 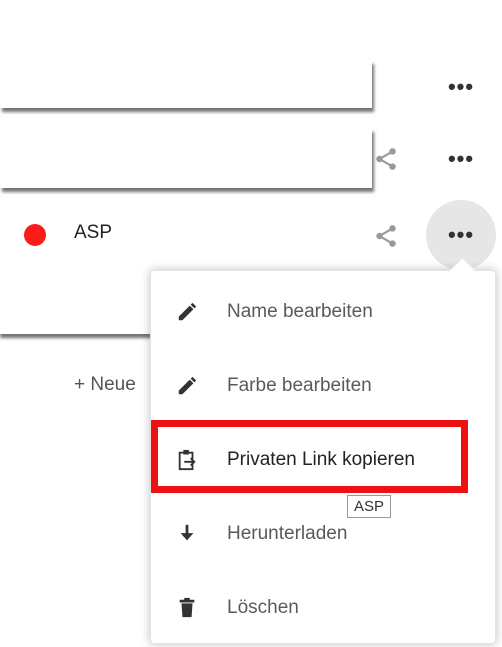 What do you see at coordinates (187, 608) in the screenshot?
I see `trash-icon` at bounding box center [187, 608].